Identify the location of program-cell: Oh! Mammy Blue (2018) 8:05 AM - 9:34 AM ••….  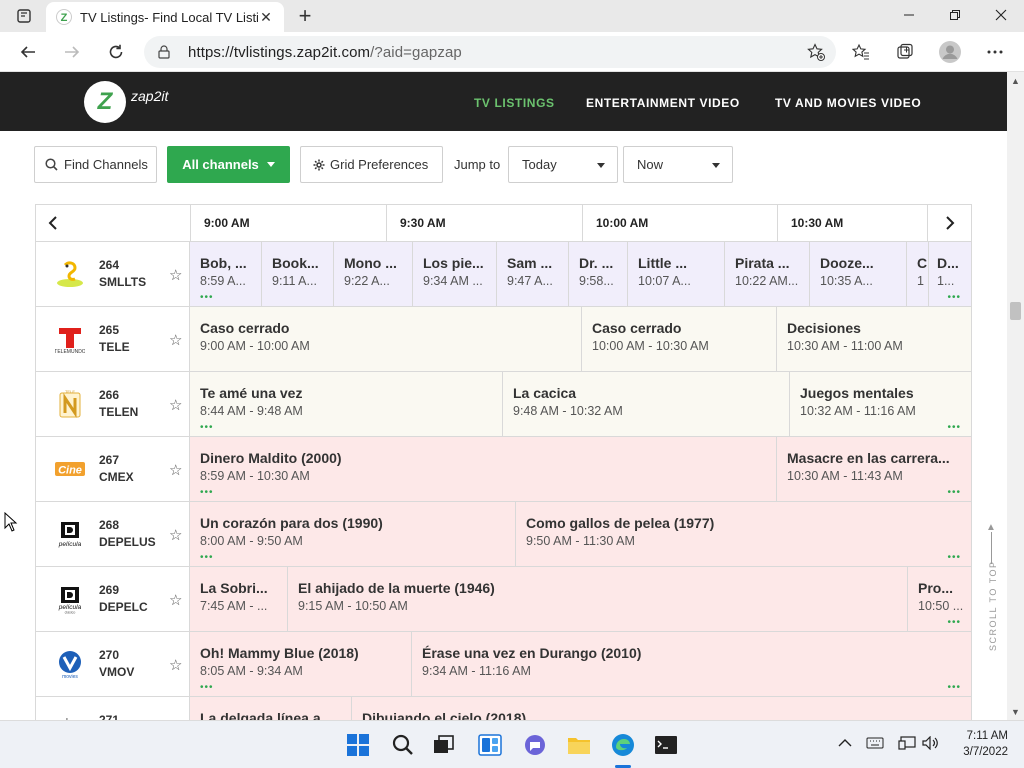
(301, 664).